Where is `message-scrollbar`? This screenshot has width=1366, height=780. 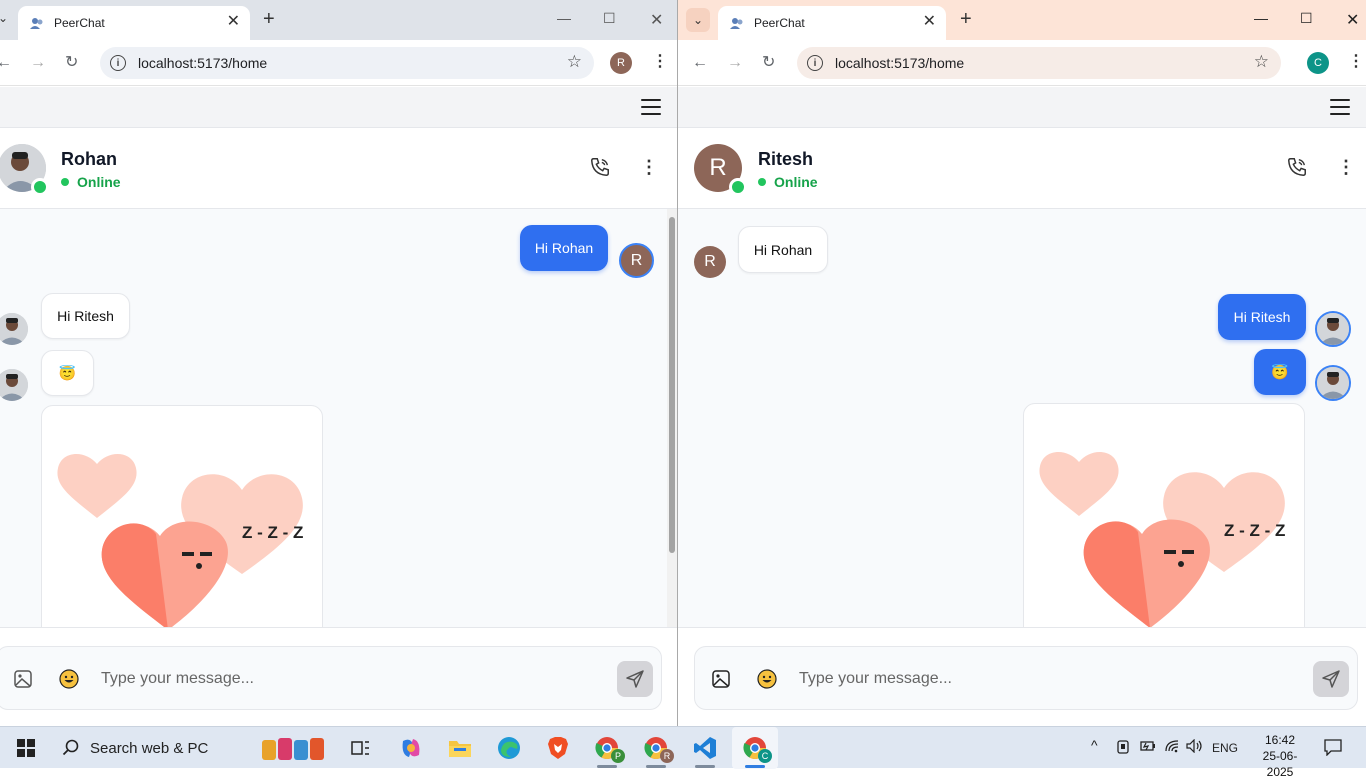 message-scrollbar is located at coordinates (672, 418).